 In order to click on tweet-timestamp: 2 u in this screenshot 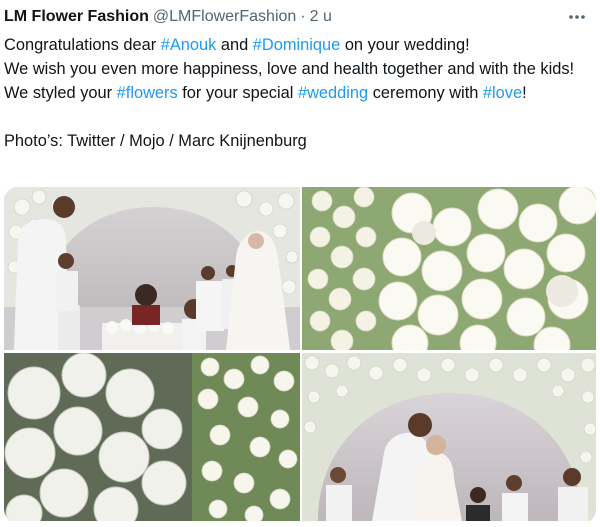, I will do `click(321, 17)`.